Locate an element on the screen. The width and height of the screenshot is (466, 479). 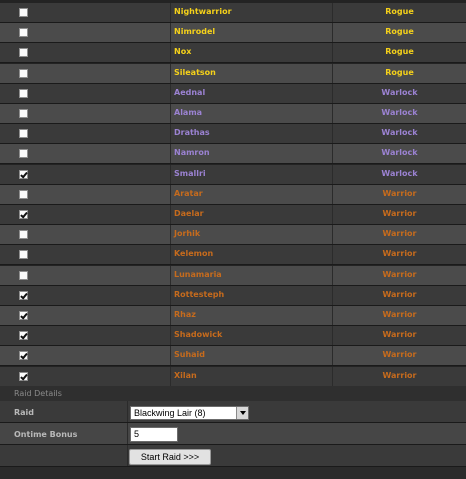
roster-row: Lunamaria Warrior is located at coordinates (233, 276).